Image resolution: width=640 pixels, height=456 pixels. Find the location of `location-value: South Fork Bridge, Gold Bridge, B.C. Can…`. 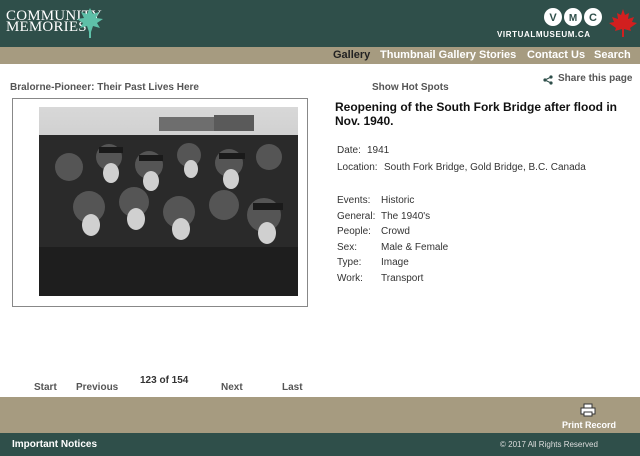

location-value: South Fork Bridge, Gold Bridge, B.C. Can… is located at coordinates (485, 167).